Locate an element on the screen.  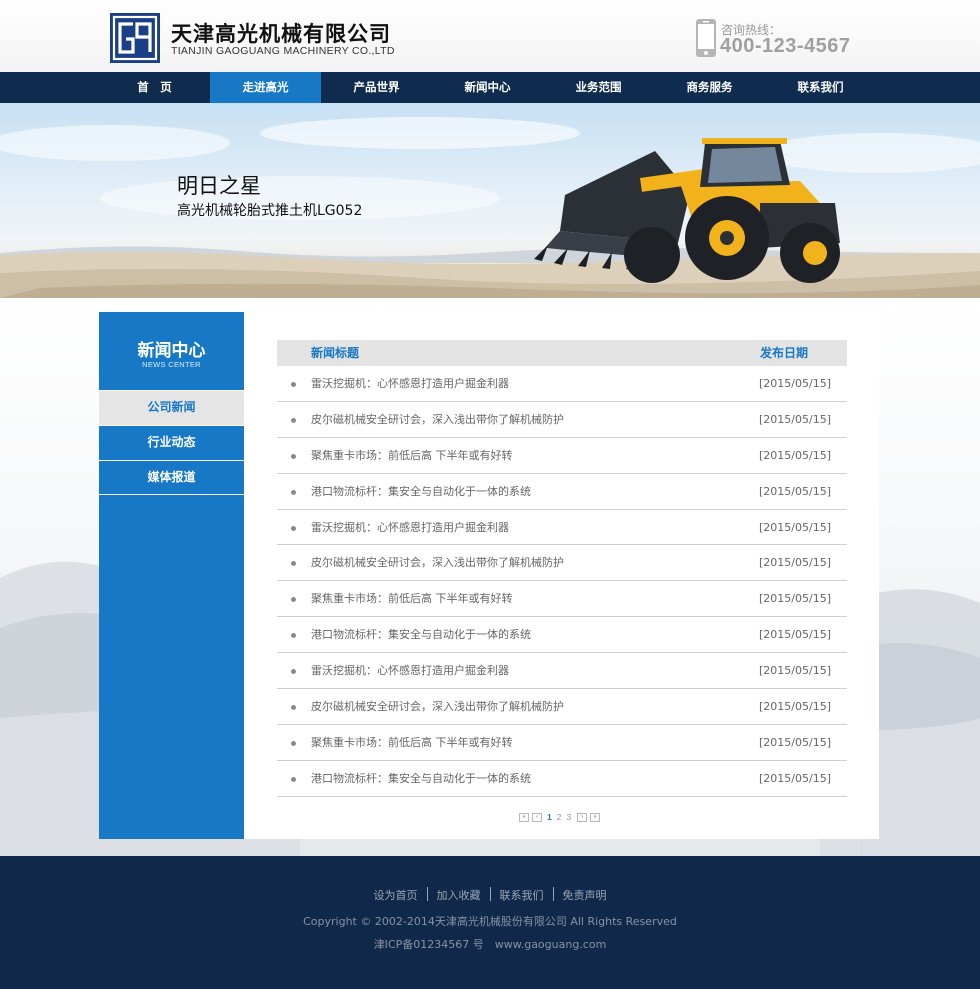
prev-page-icon: ‹ is located at coordinates (537, 817).